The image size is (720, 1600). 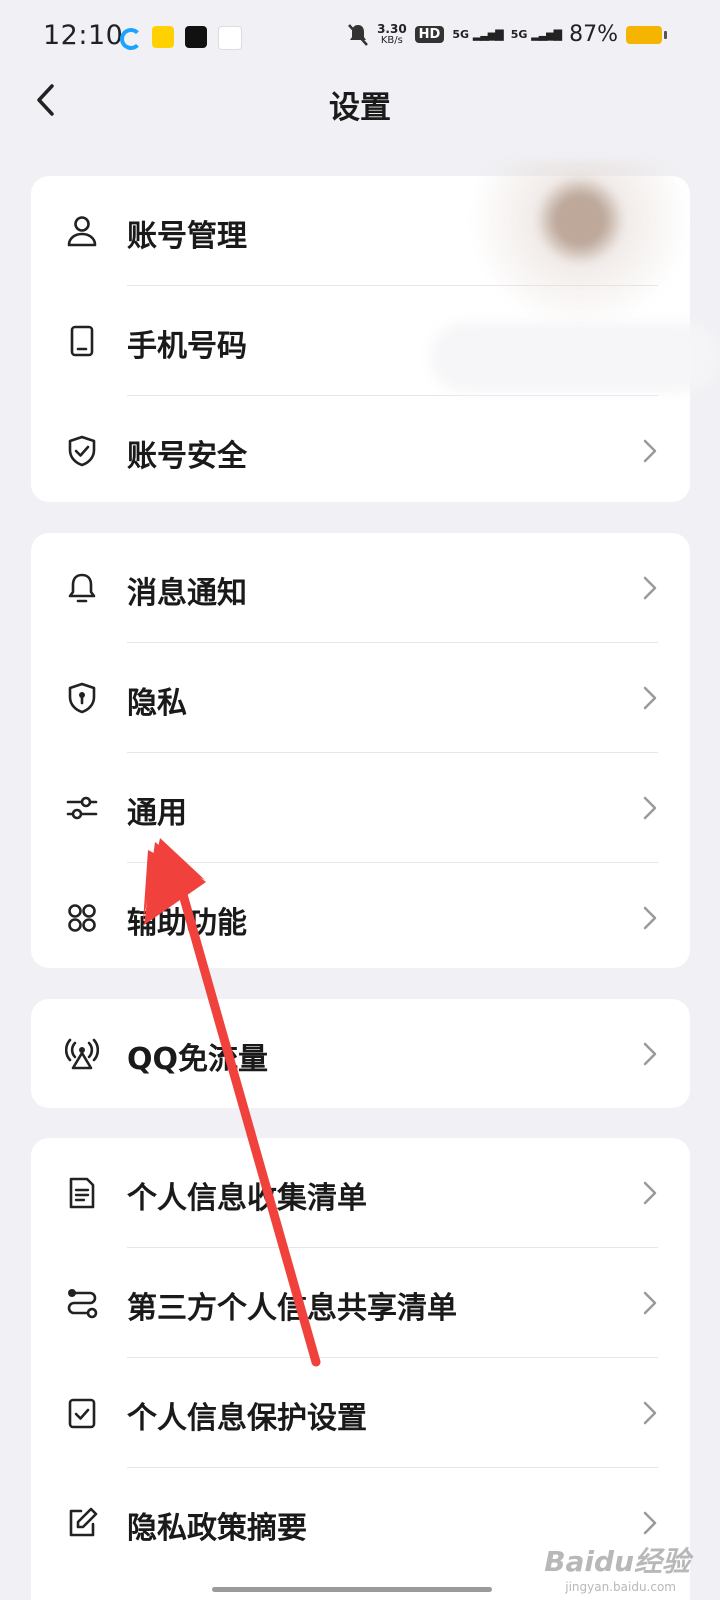 What do you see at coordinates (620, 1587) in the screenshot?
I see `baidu-watermark-url: jingyan.baidu.com` at bounding box center [620, 1587].